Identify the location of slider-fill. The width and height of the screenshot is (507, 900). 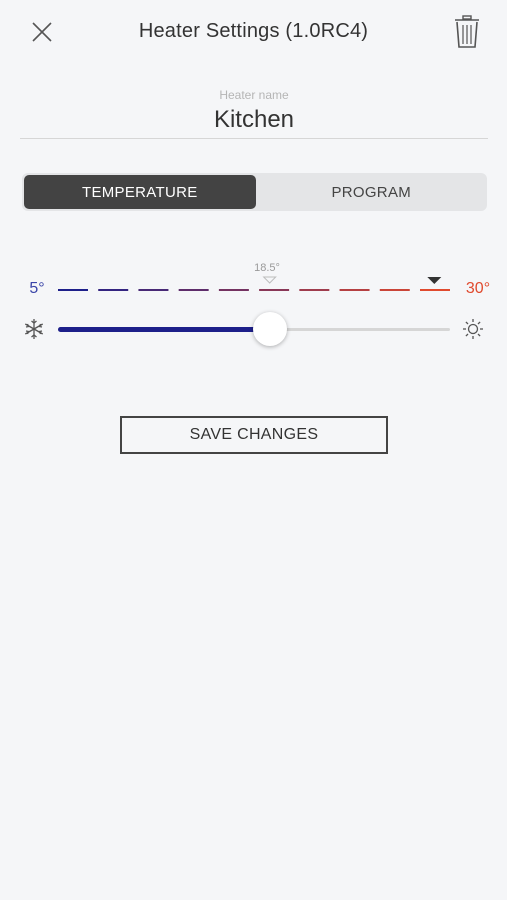
(164, 329).